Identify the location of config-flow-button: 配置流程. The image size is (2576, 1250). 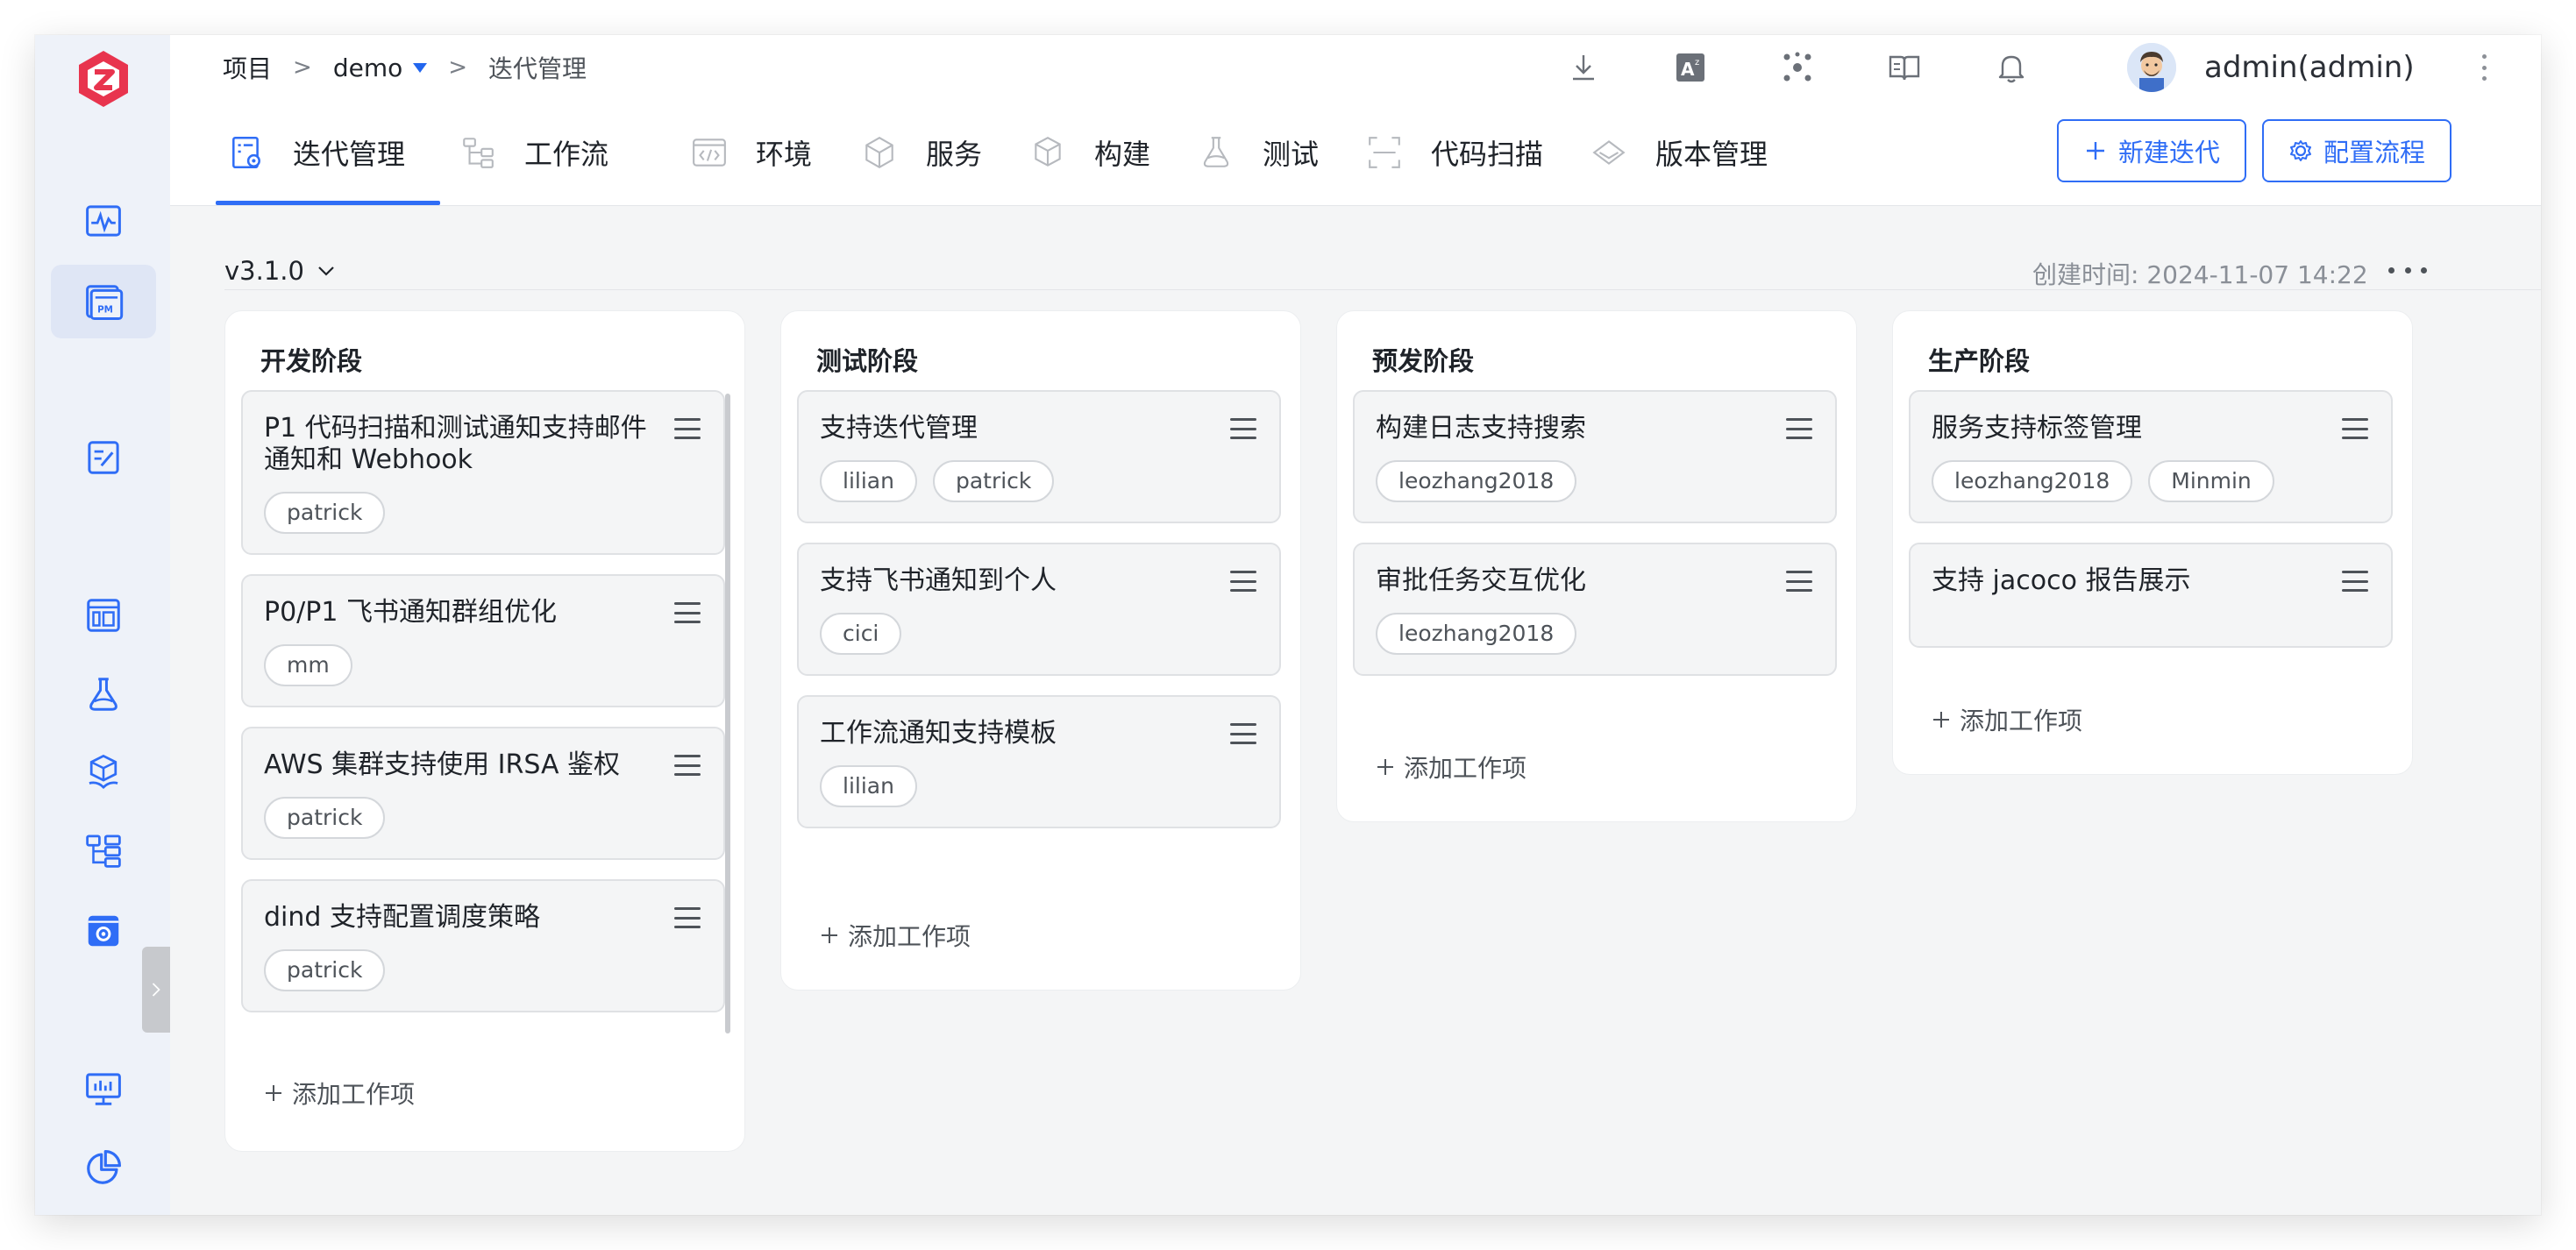
(2356, 150).